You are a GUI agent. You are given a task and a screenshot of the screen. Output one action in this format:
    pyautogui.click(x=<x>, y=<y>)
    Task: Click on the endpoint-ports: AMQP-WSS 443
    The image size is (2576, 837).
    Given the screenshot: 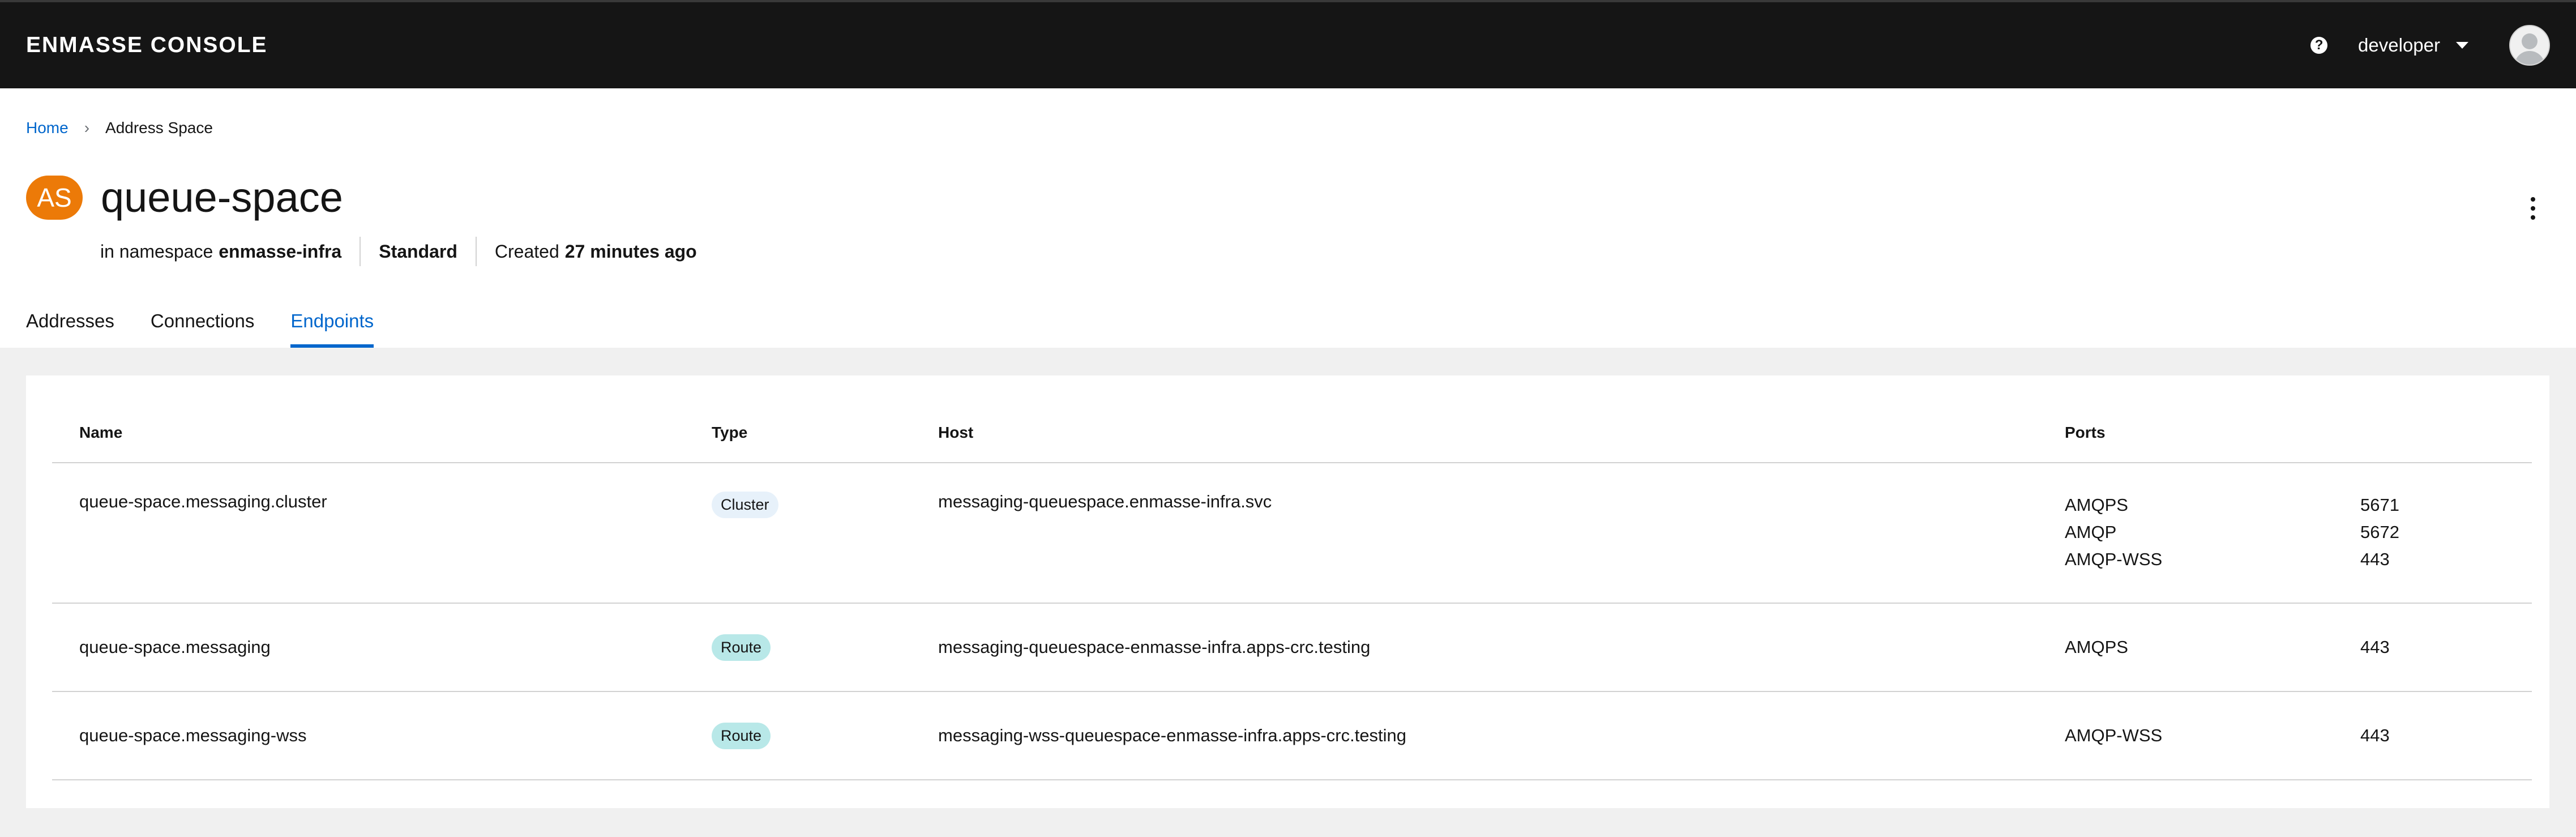 What is the action you would take?
    pyautogui.click(x=2285, y=736)
    